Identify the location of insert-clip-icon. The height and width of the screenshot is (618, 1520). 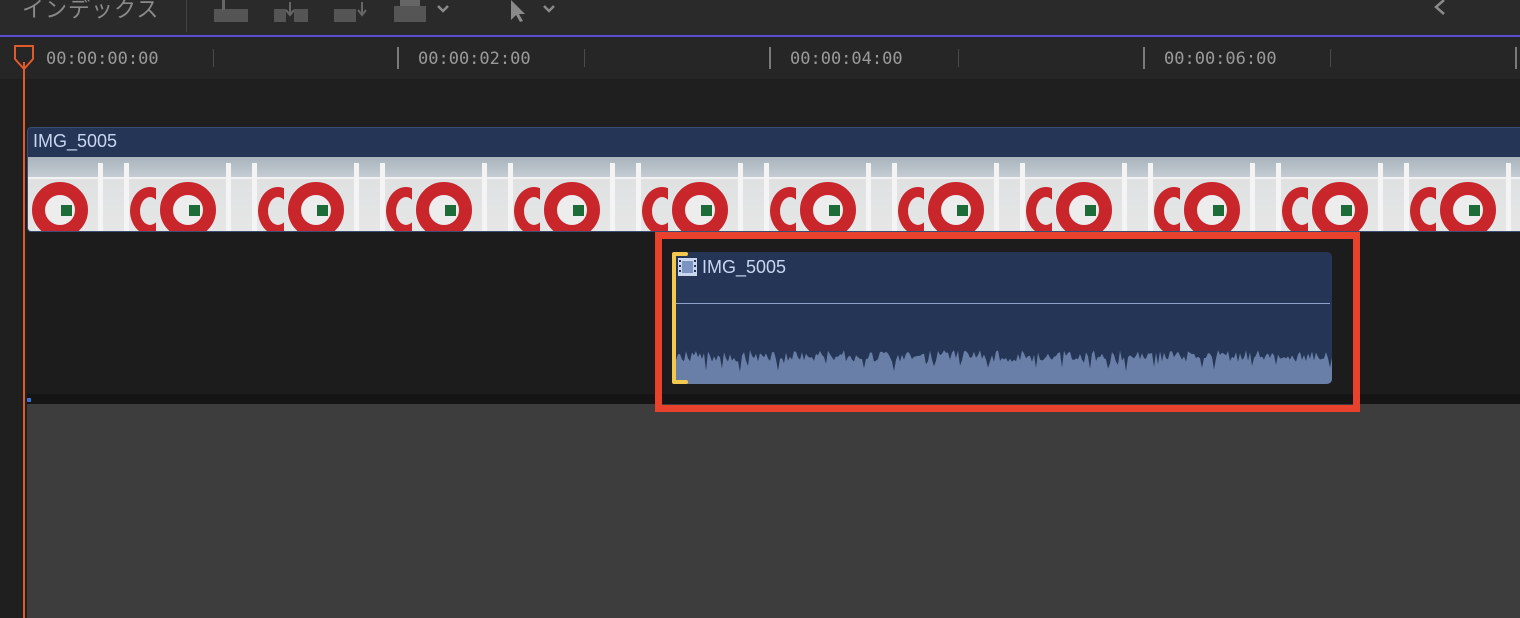
(291, 12).